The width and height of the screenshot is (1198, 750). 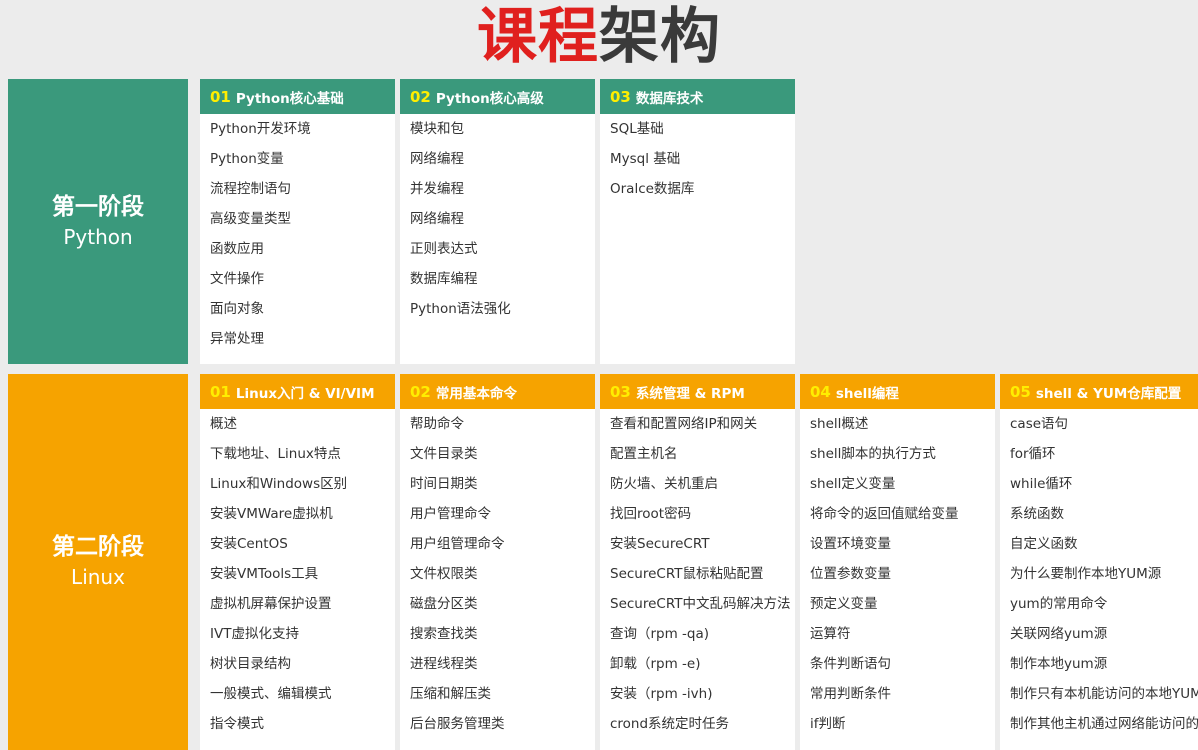 What do you see at coordinates (250, 664) in the screenshot?
I see `topic-item: 树状目录结构` at bounding box center [250, 664].